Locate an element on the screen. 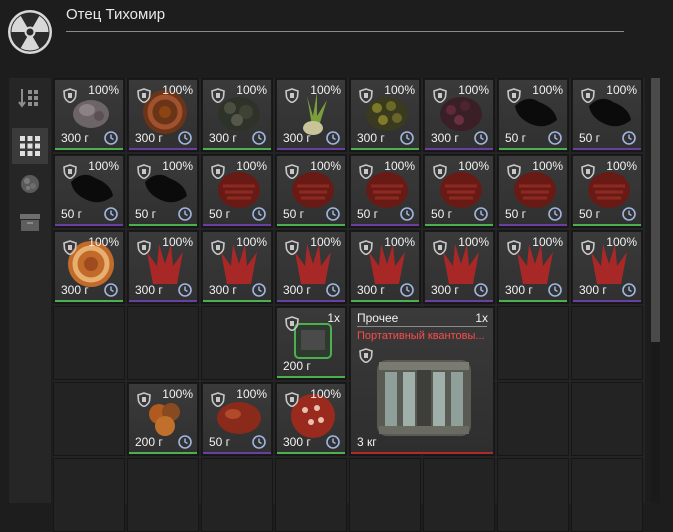 Image resolution: width=673 pixels, height=532 pixels. item-quantity: 1x is located at coordinates (481, 318).